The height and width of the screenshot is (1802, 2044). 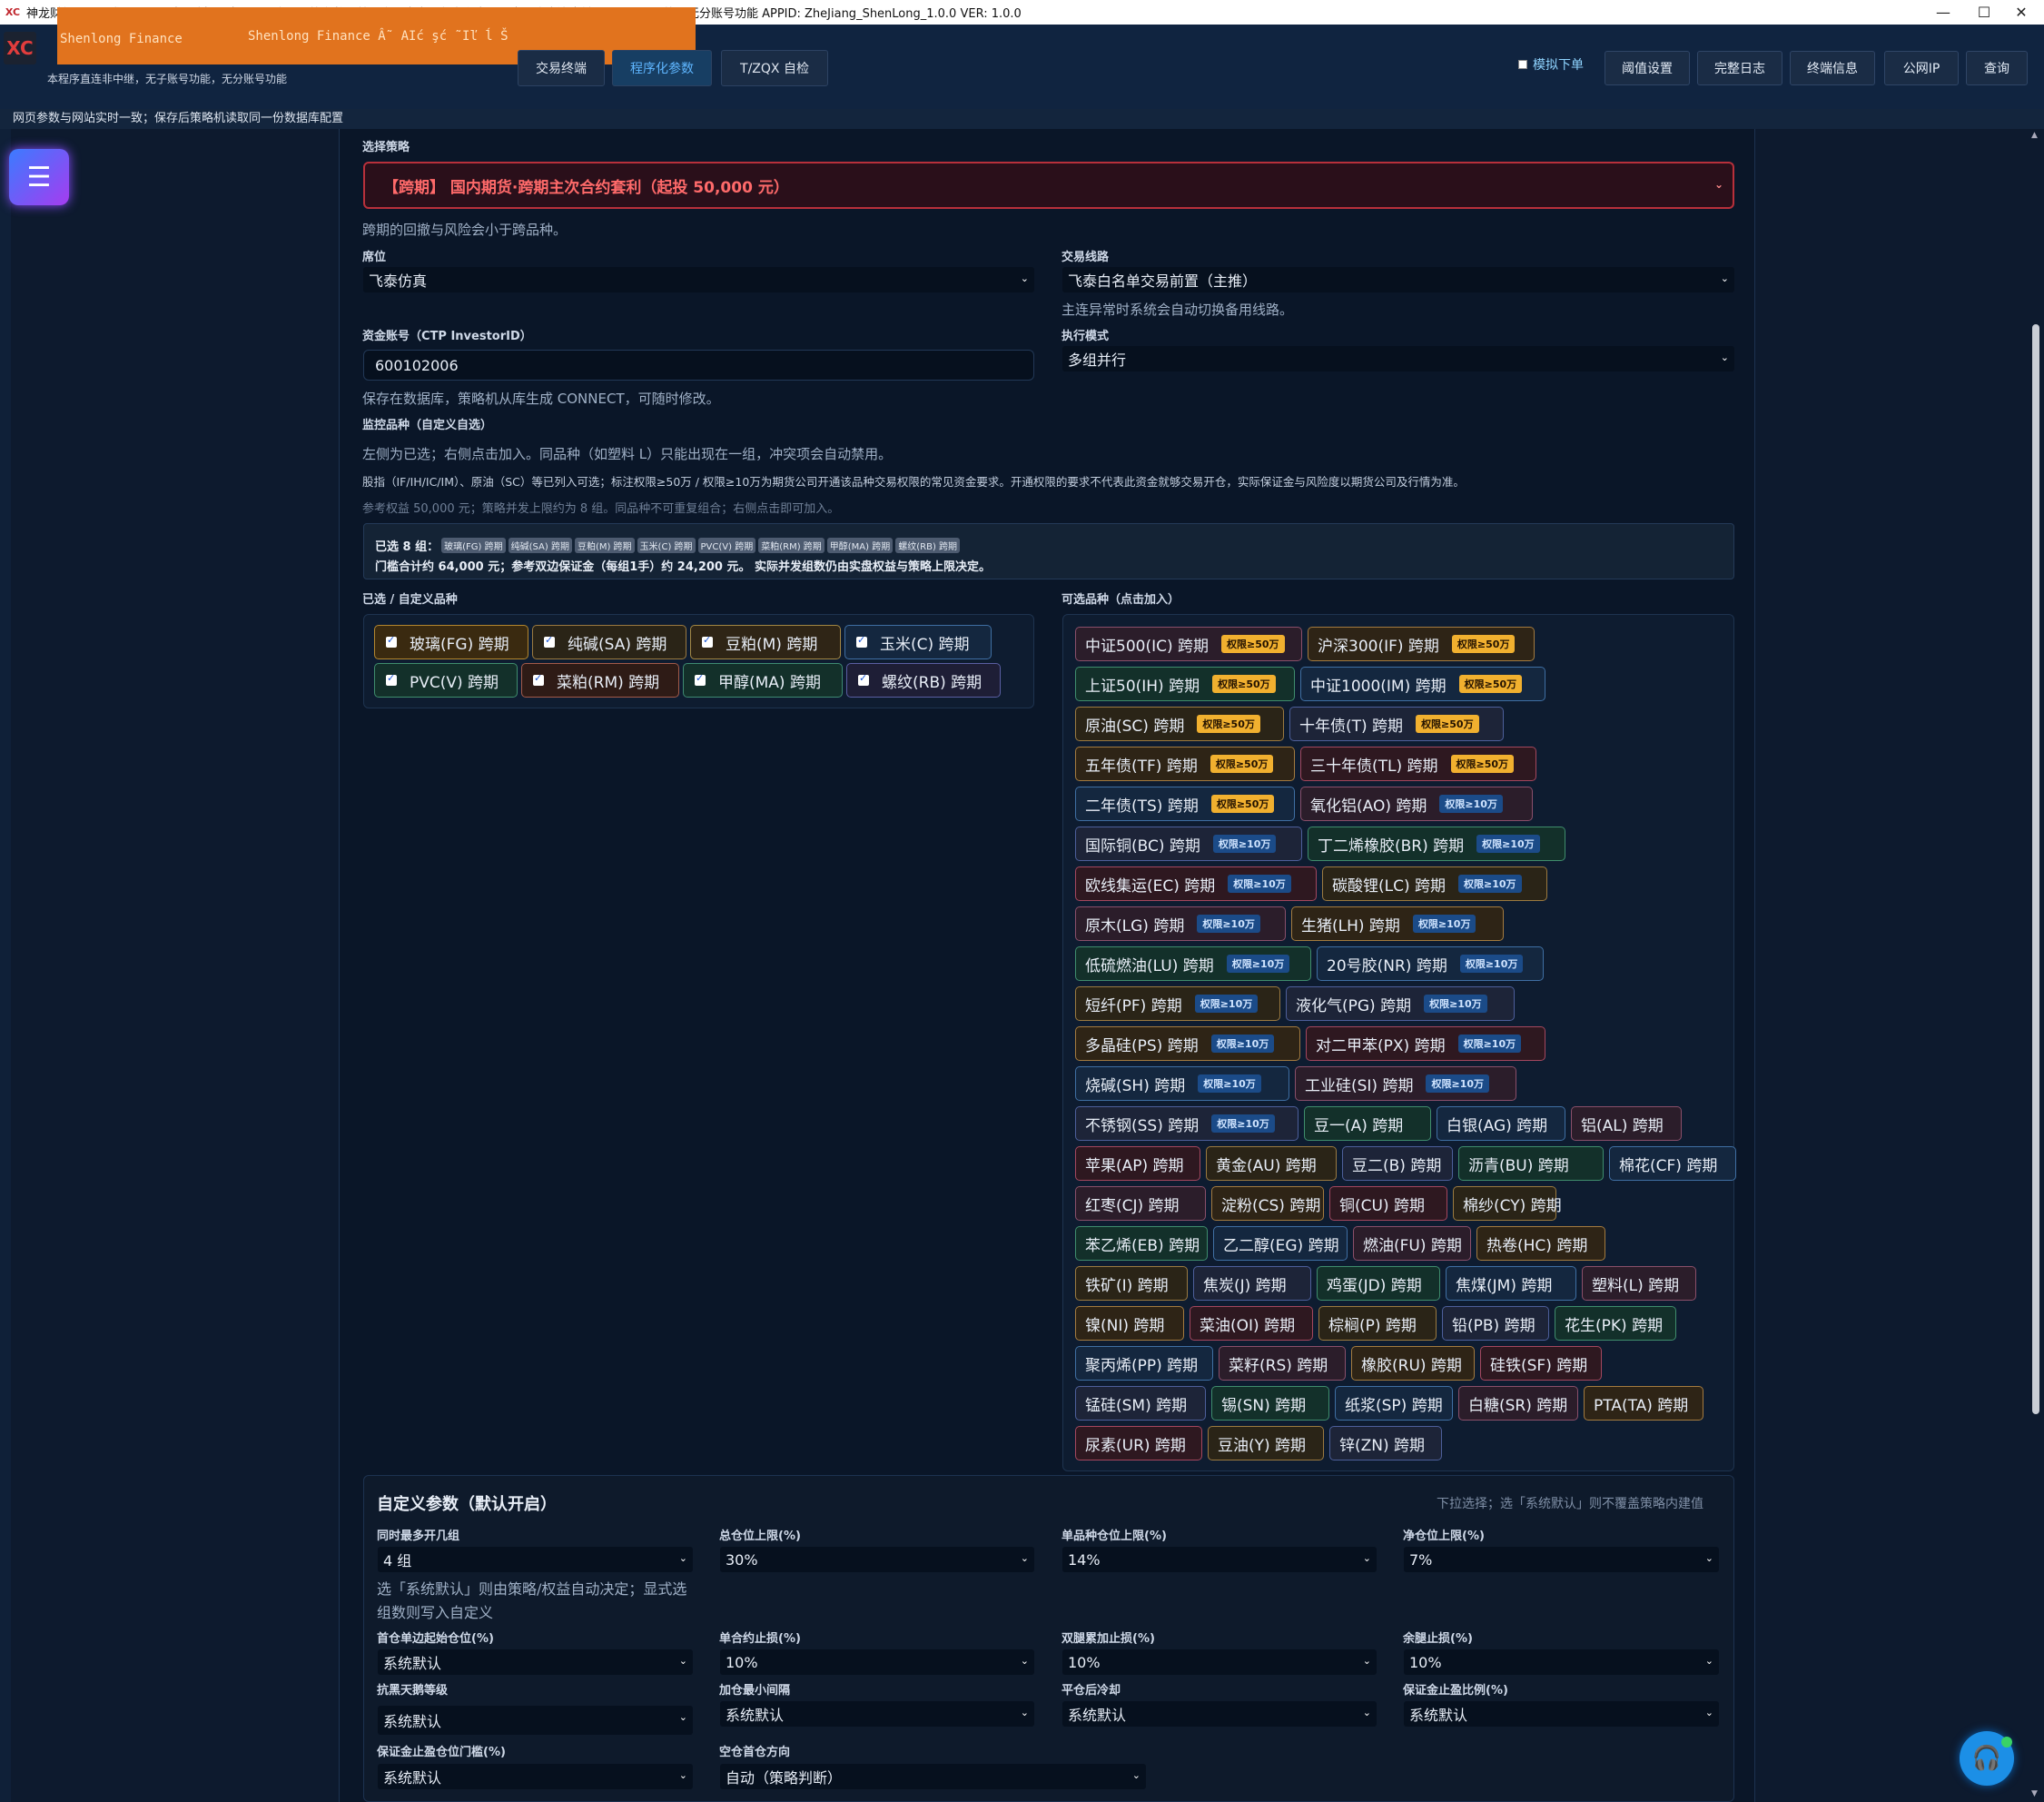 I want to click on available-item: 豆二(B) 跨期, so click(x=1397, y=1163).